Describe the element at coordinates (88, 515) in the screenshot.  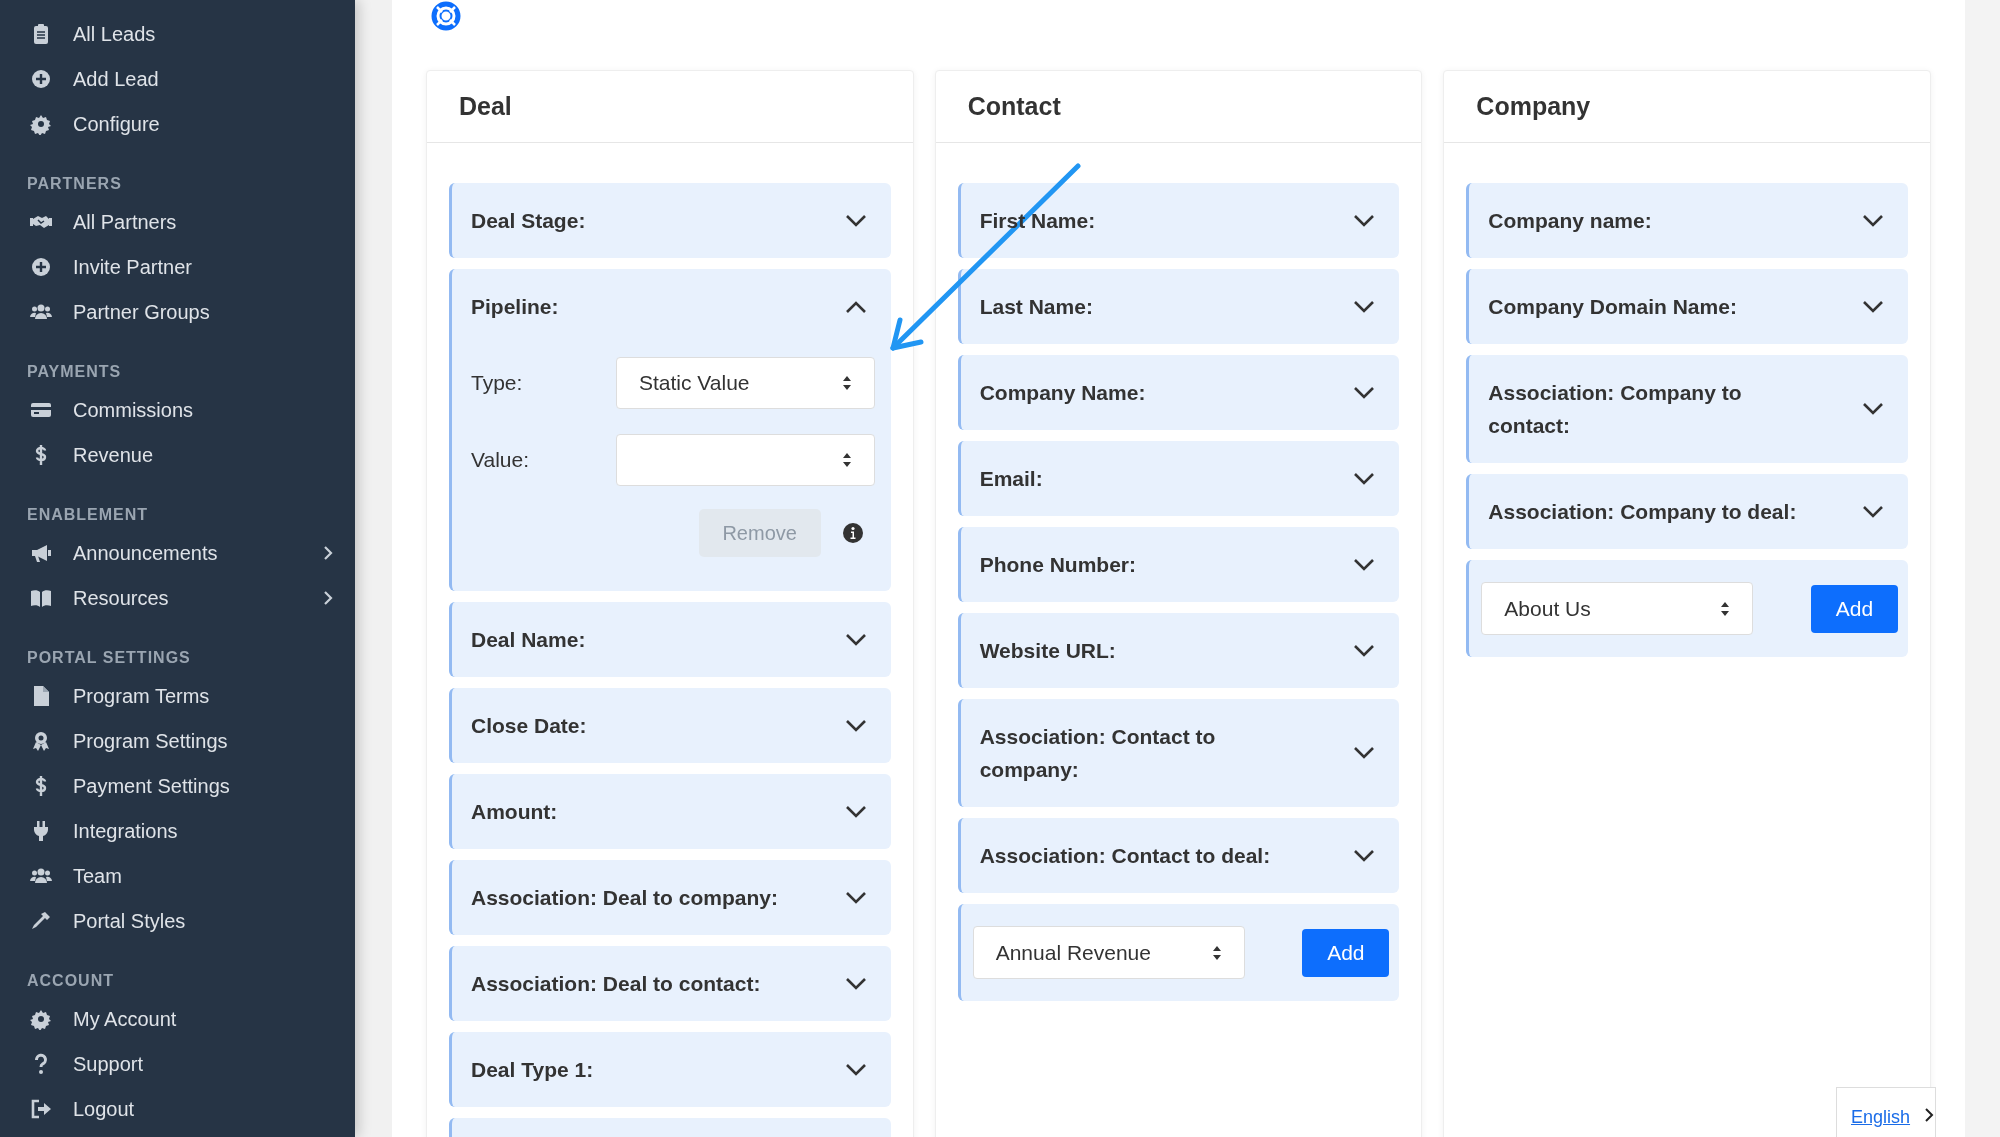
I see `section-heading: ENABLEMENT` at that location.